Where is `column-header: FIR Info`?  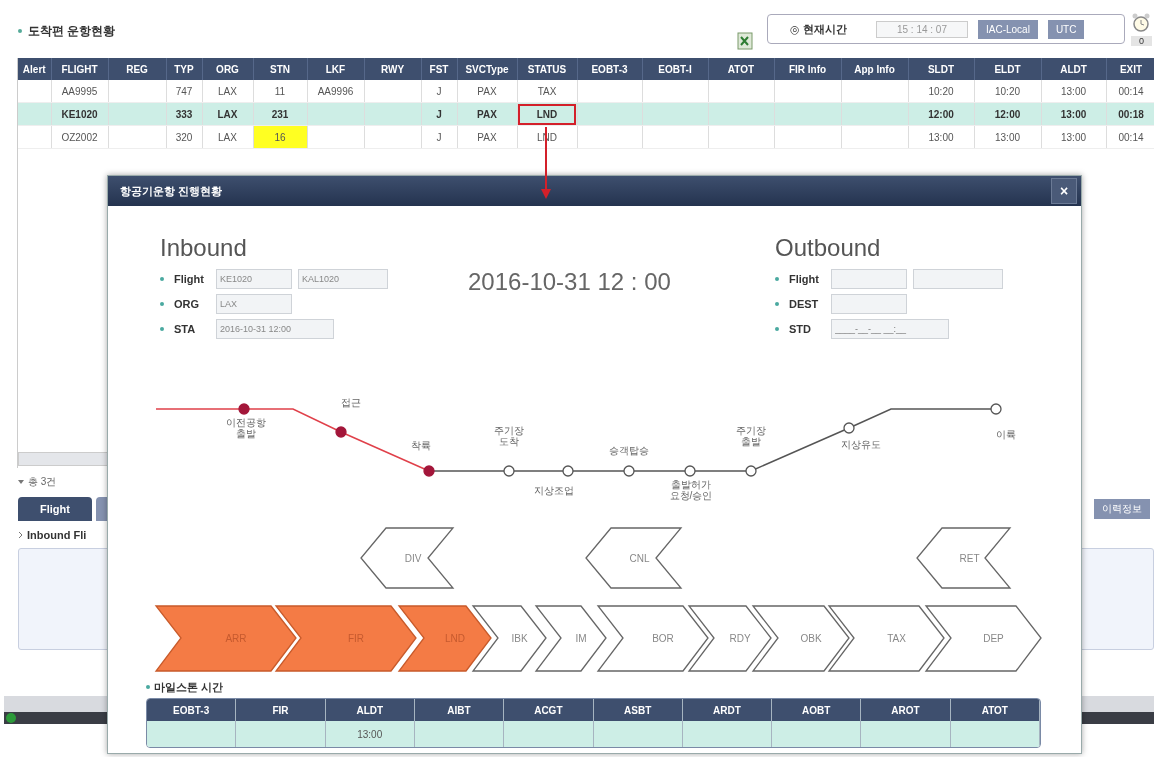 column-header: FIR Info is located at coordinates (807, 69).